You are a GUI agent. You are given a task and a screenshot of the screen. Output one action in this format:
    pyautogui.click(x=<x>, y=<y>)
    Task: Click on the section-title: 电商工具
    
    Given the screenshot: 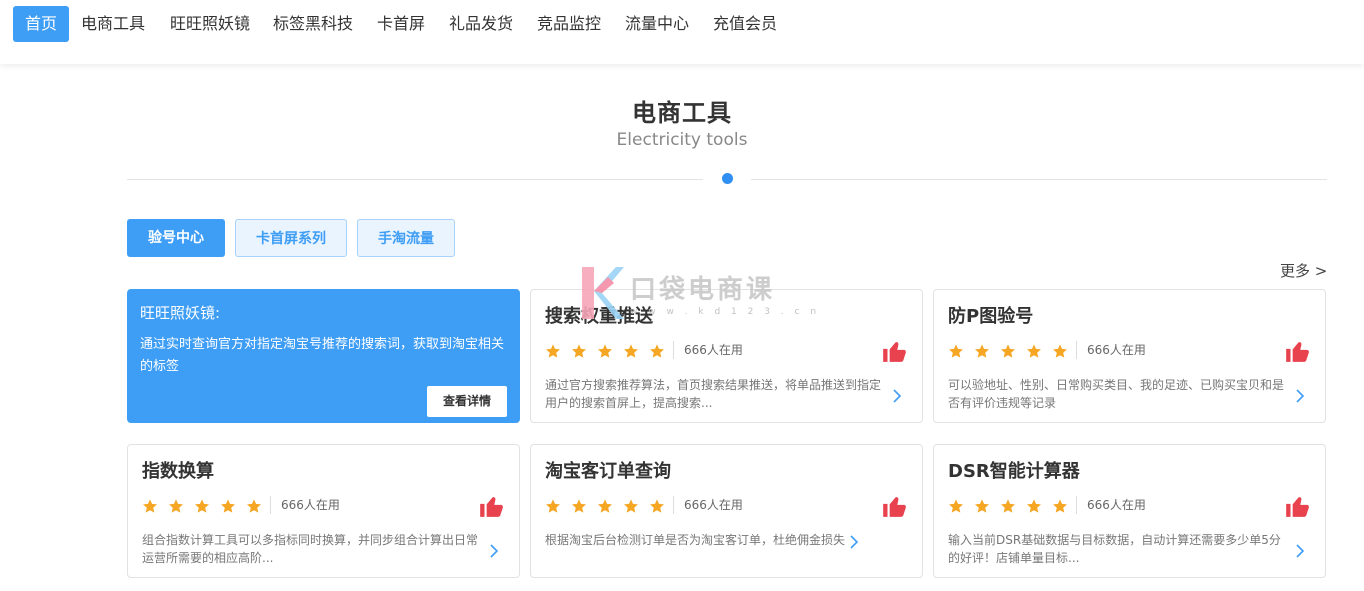 What is the action you would take?
    pyautogui.click(x=682, y=113)
    